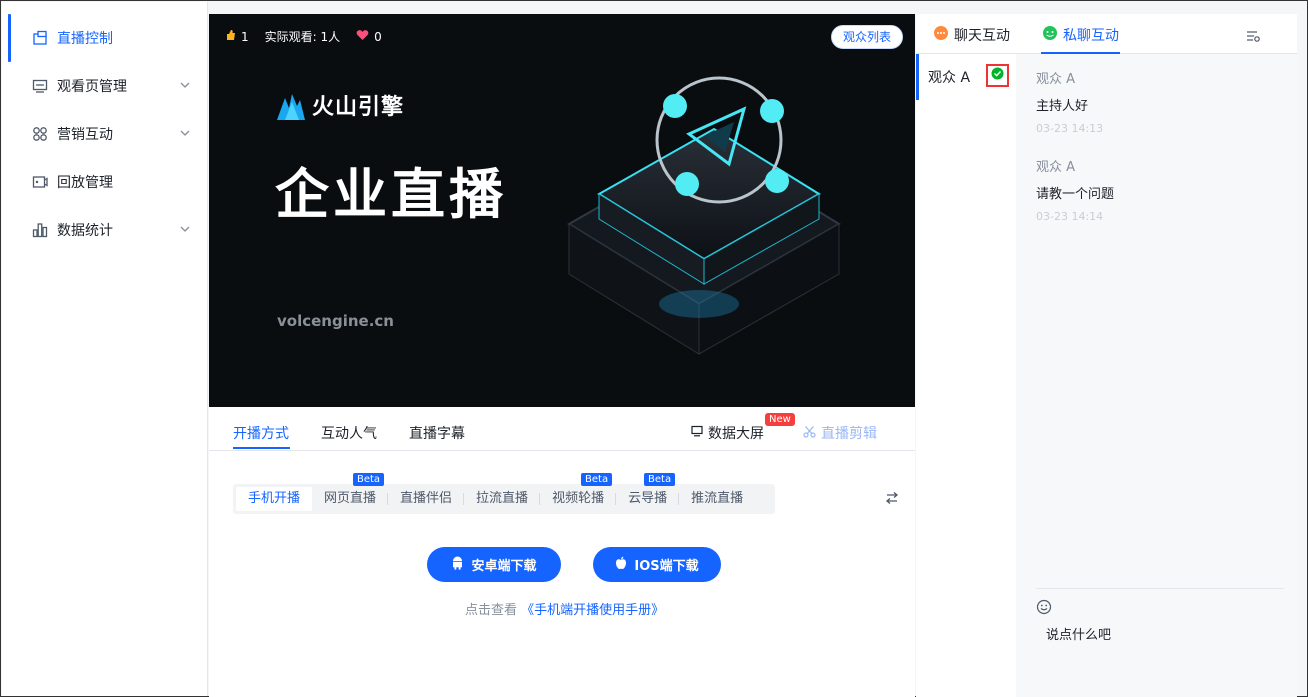  What do you see at coordinates (941, 35) in the screenshot?
I see `chat-bubble-icon` at bounding box center [941, 35].